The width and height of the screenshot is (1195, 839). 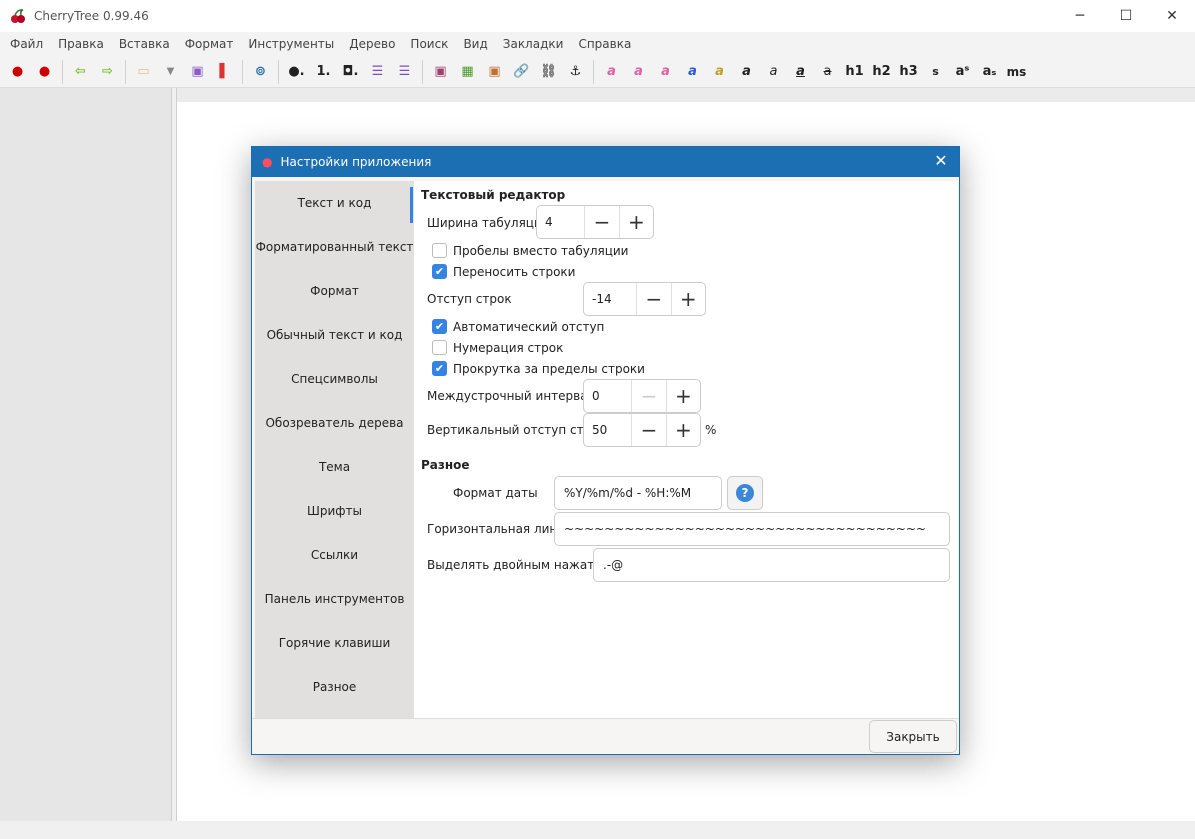 What do you see at coordinates (560, 222) in the screenshot?
I see `tab-width-value: 4` at bounding box center [560, 222].